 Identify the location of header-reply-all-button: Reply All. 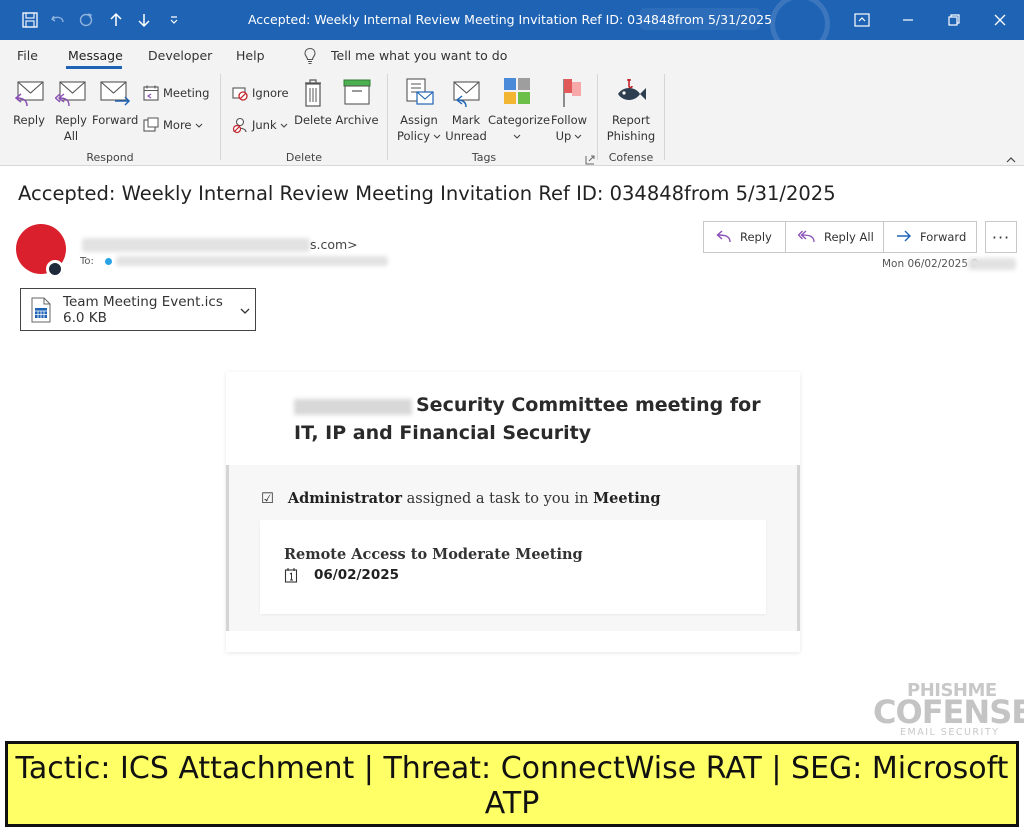
(835, 237).